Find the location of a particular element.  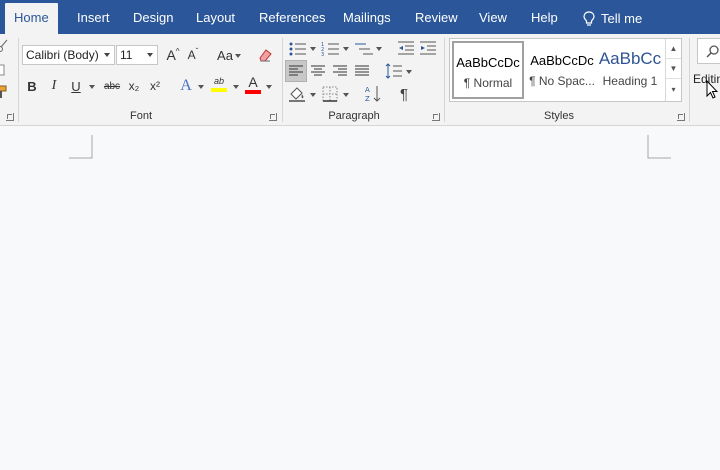

find-button is located at coordinates (708, 51).